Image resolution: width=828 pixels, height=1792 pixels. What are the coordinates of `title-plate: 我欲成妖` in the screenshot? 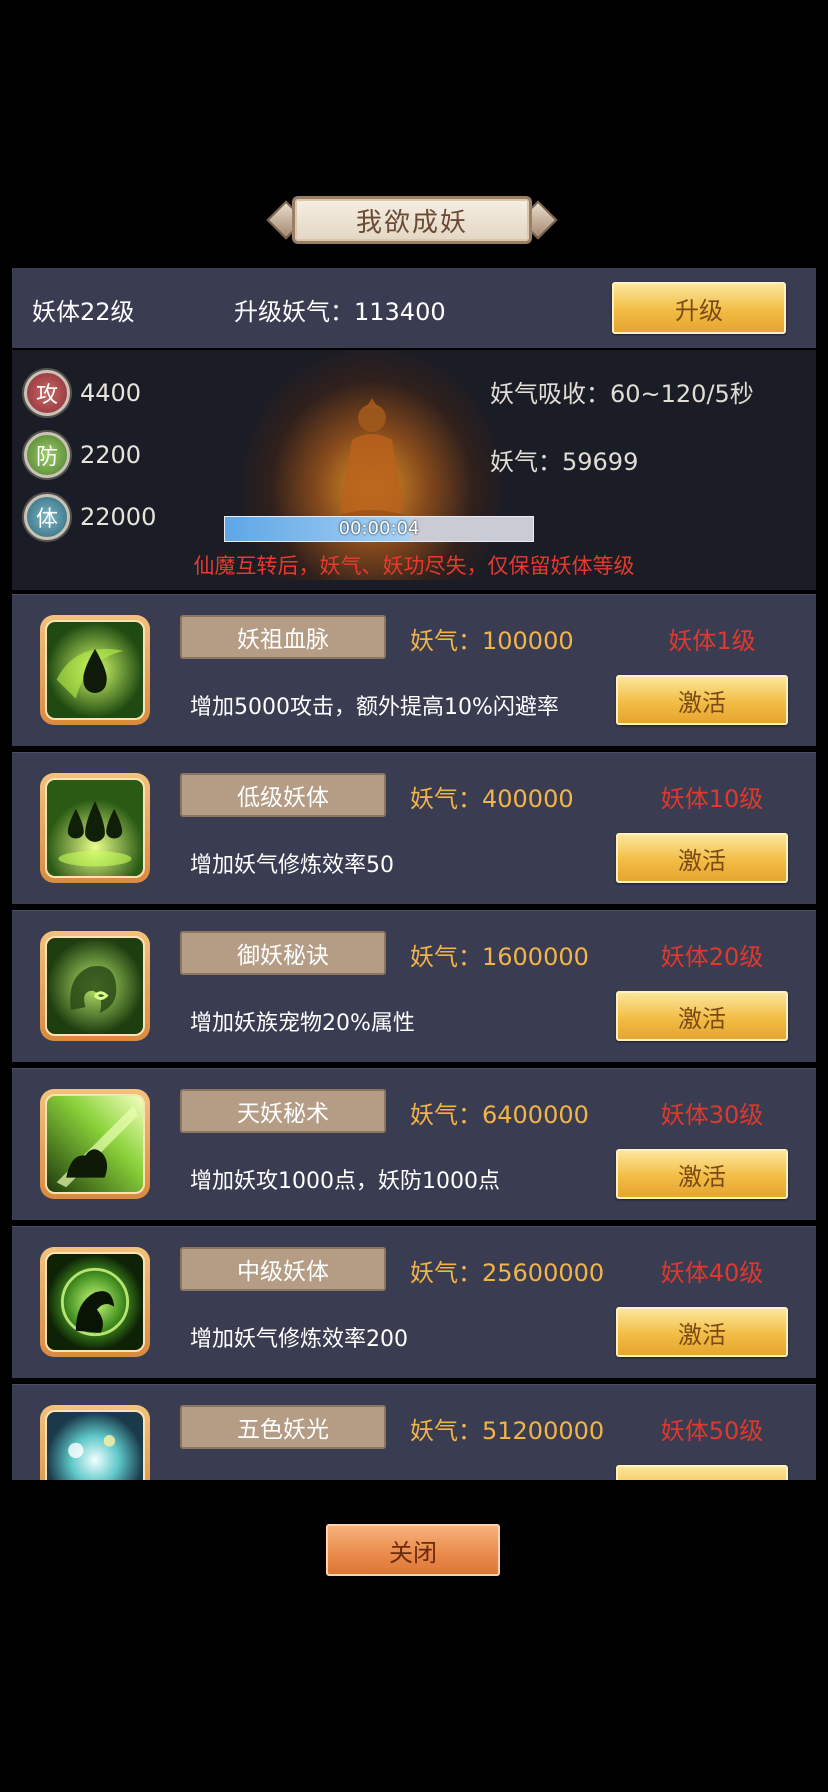 It's located at (412, 220).